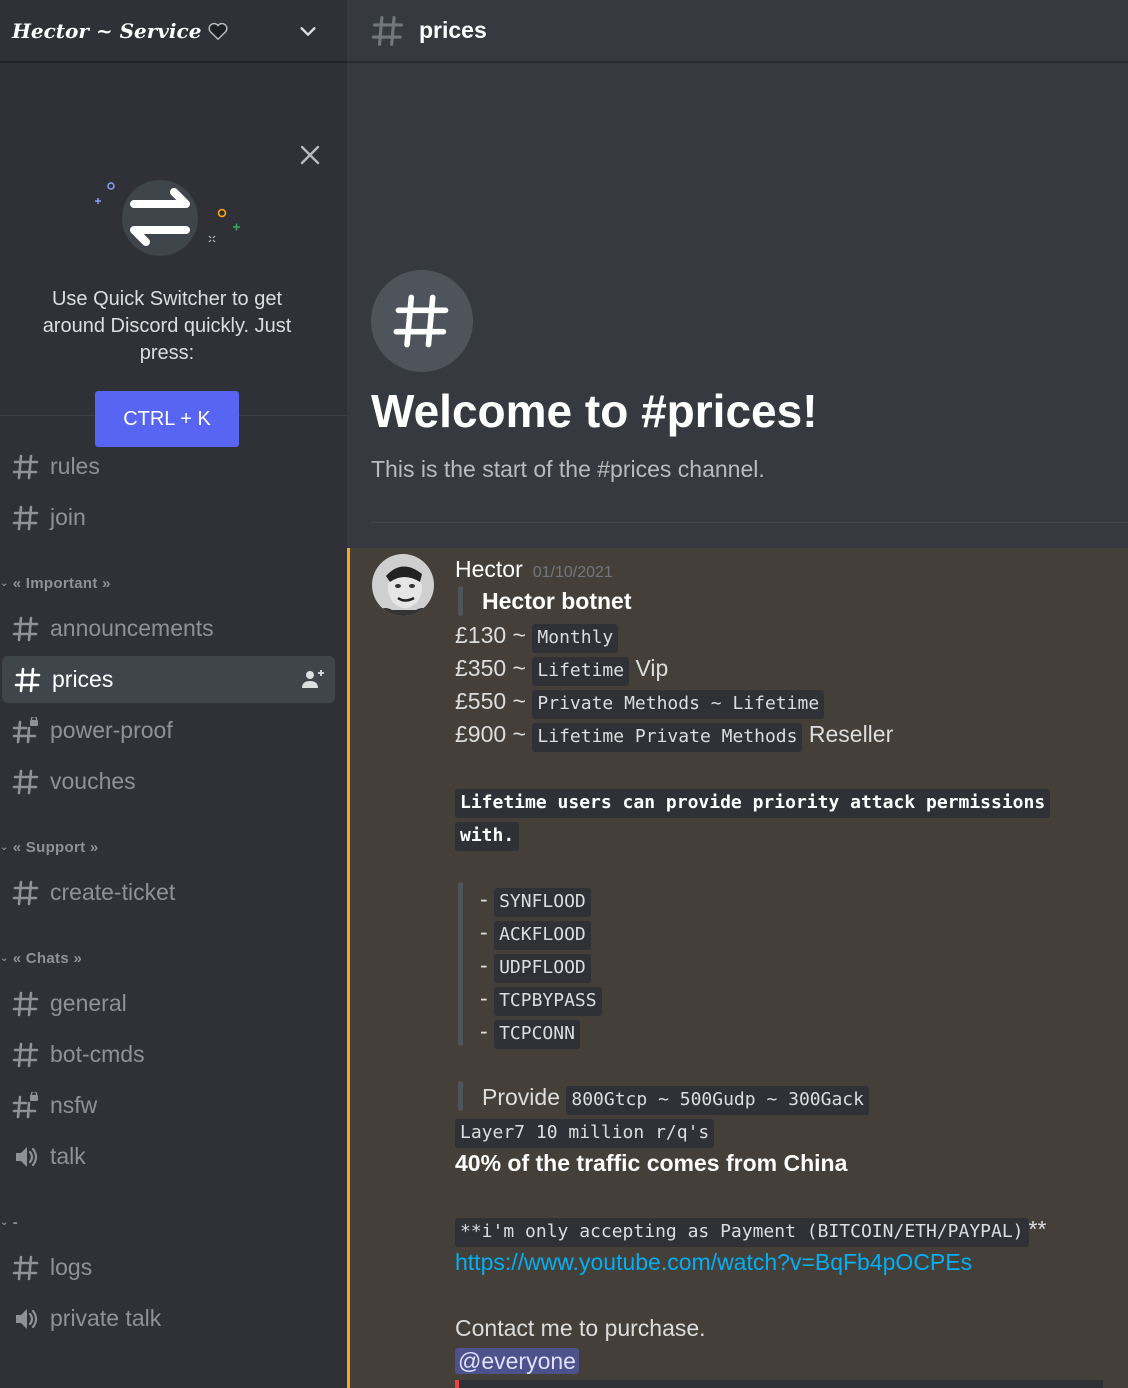 The height and width of the screenshot is (1388, 1128). I want to click on divider, so click(749, 522).